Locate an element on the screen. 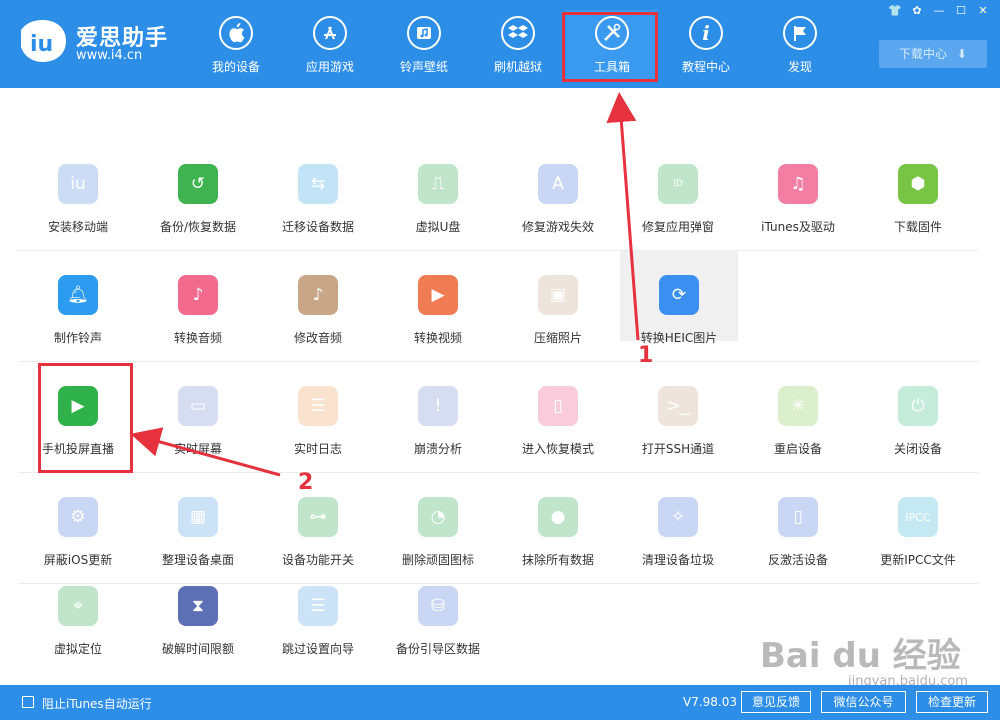 The width and height of the screenshot is (1000, 720). feedback-button: 意见反馈 is located at coordinates (776, 702).